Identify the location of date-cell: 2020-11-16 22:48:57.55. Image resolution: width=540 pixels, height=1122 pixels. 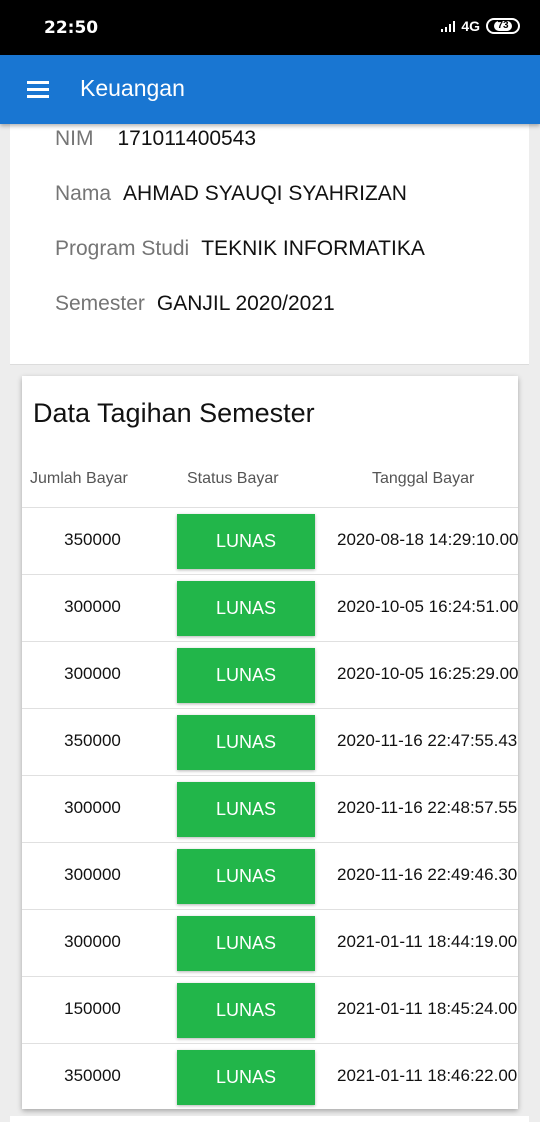
(427, 807).